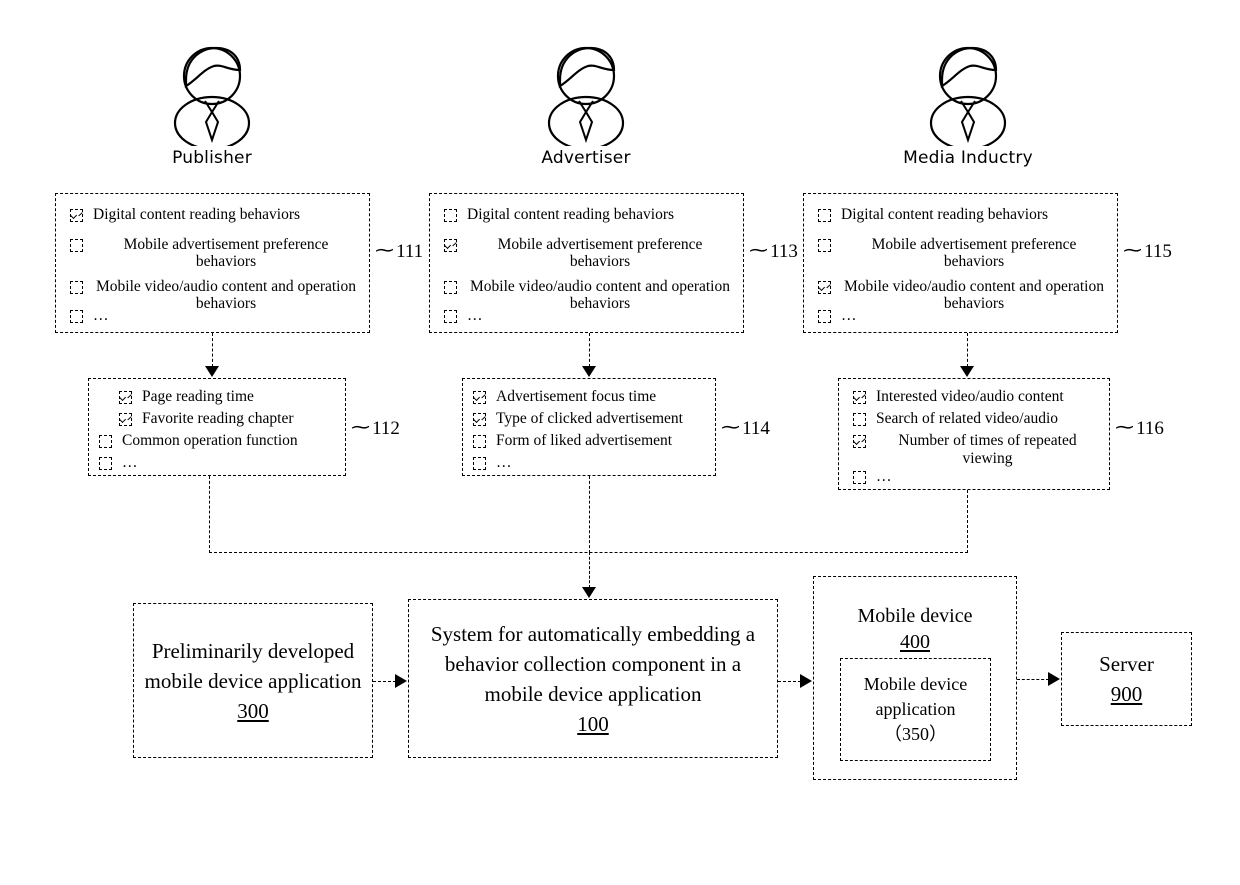 The image size is (1240, 885). I want to click on block-number: （350）, so click(915, 734).